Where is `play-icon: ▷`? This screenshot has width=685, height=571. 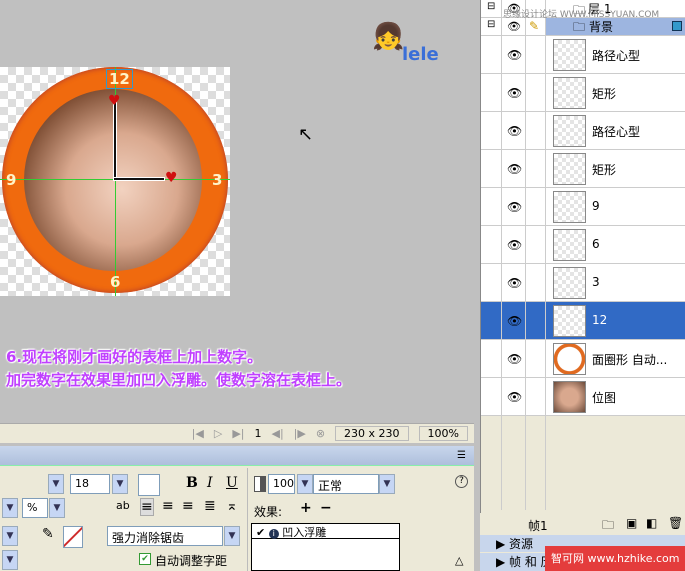 play-icon: ▷ is located at coordinates (218, 433).